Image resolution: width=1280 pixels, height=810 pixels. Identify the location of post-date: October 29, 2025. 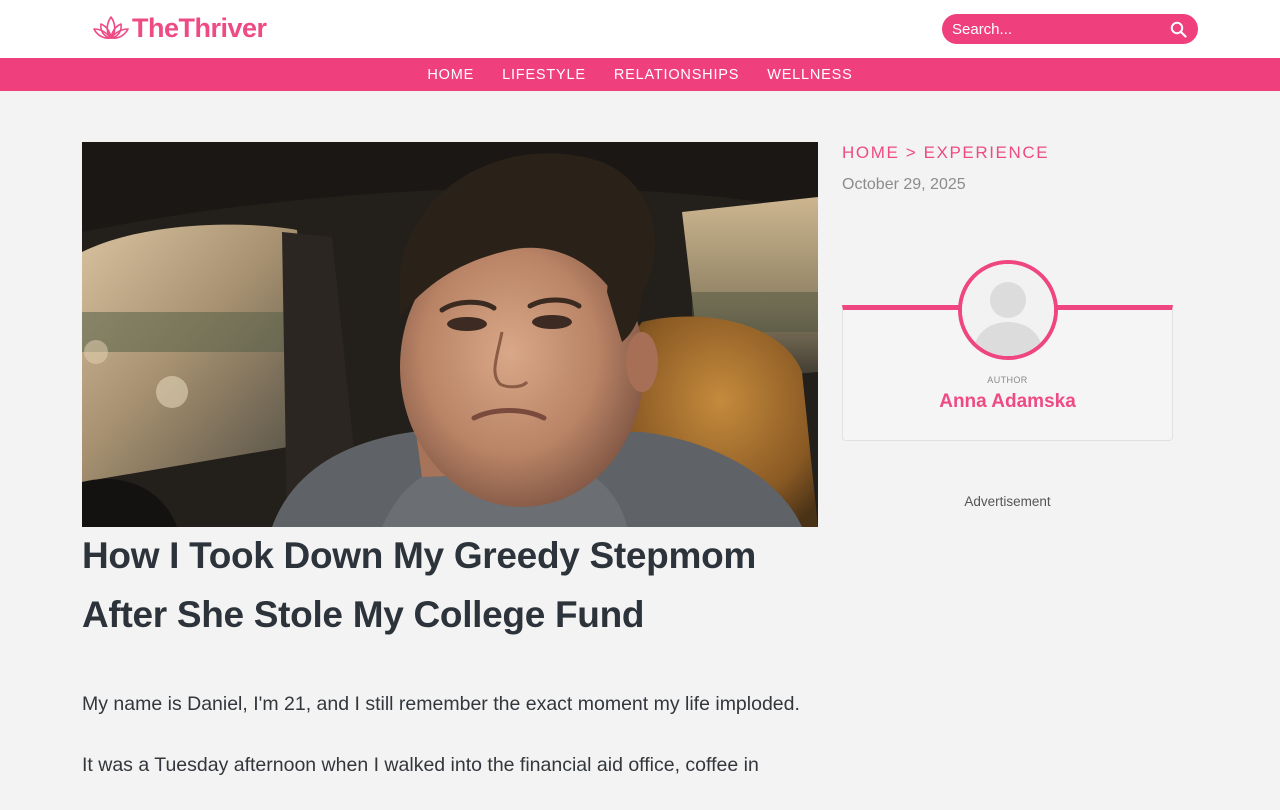
(904, 184).